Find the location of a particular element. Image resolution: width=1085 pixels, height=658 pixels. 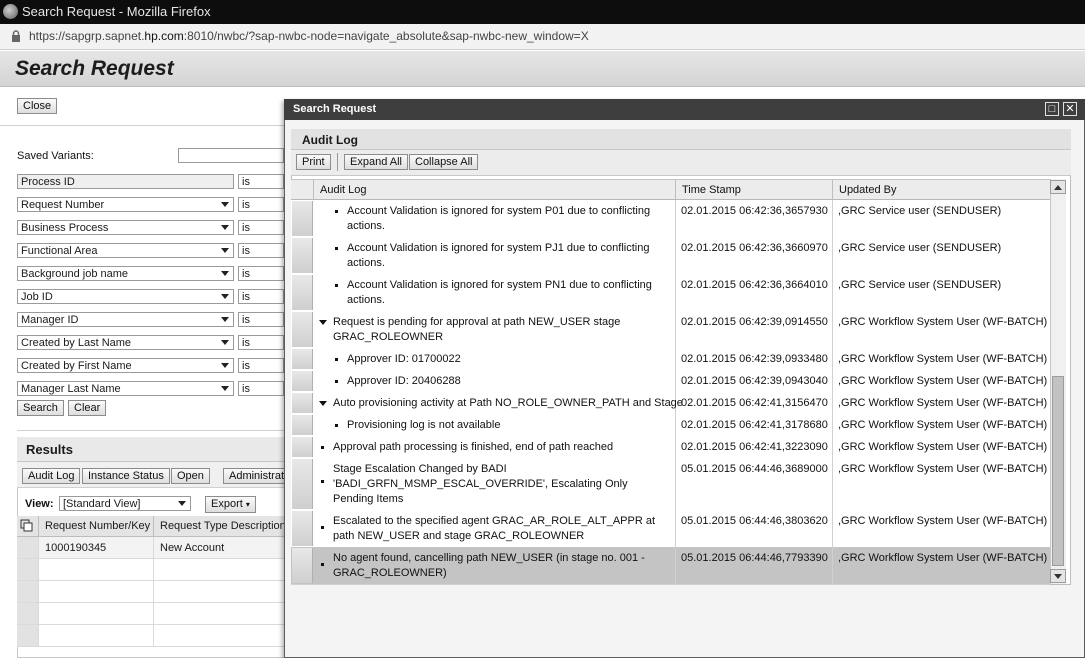

time-stamp-cell: 02.01.2015 06:42:41,3178680 is located at coordinates (754, 425).